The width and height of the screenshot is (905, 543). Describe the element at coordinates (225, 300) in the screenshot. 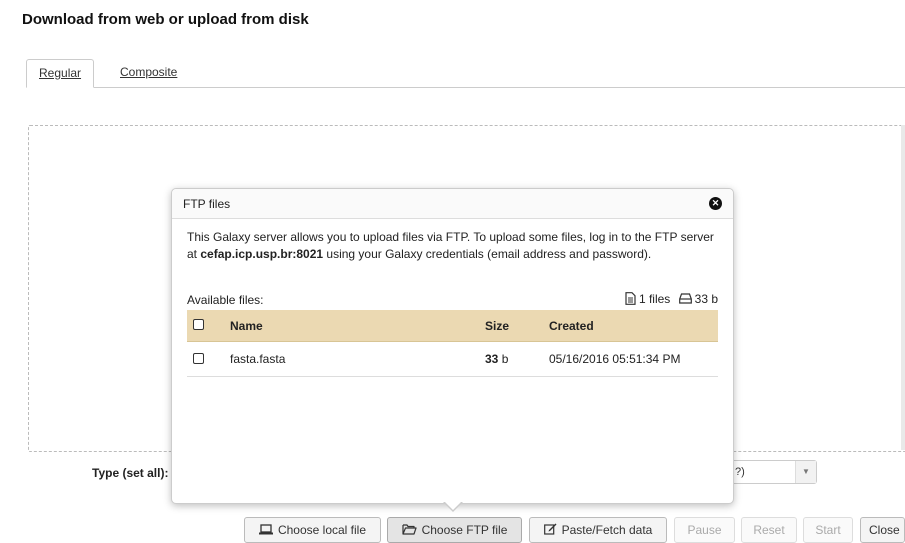

I see `available-files-label: Available files:` at that location.